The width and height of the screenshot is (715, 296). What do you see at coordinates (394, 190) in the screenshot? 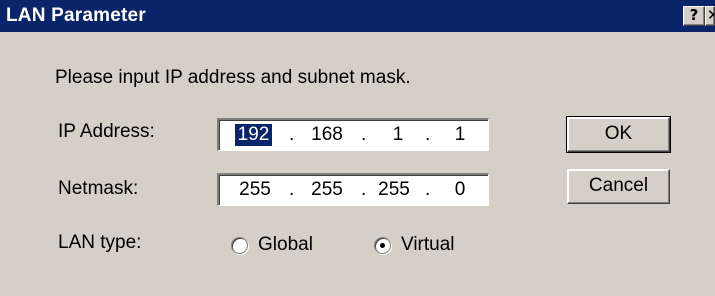
I see `netmask-octet-3: 255` at bounding box center [394, 190].